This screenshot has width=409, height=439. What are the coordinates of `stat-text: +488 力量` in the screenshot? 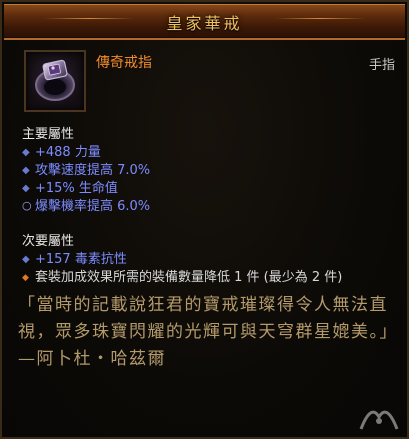 It's located at (68, 152).